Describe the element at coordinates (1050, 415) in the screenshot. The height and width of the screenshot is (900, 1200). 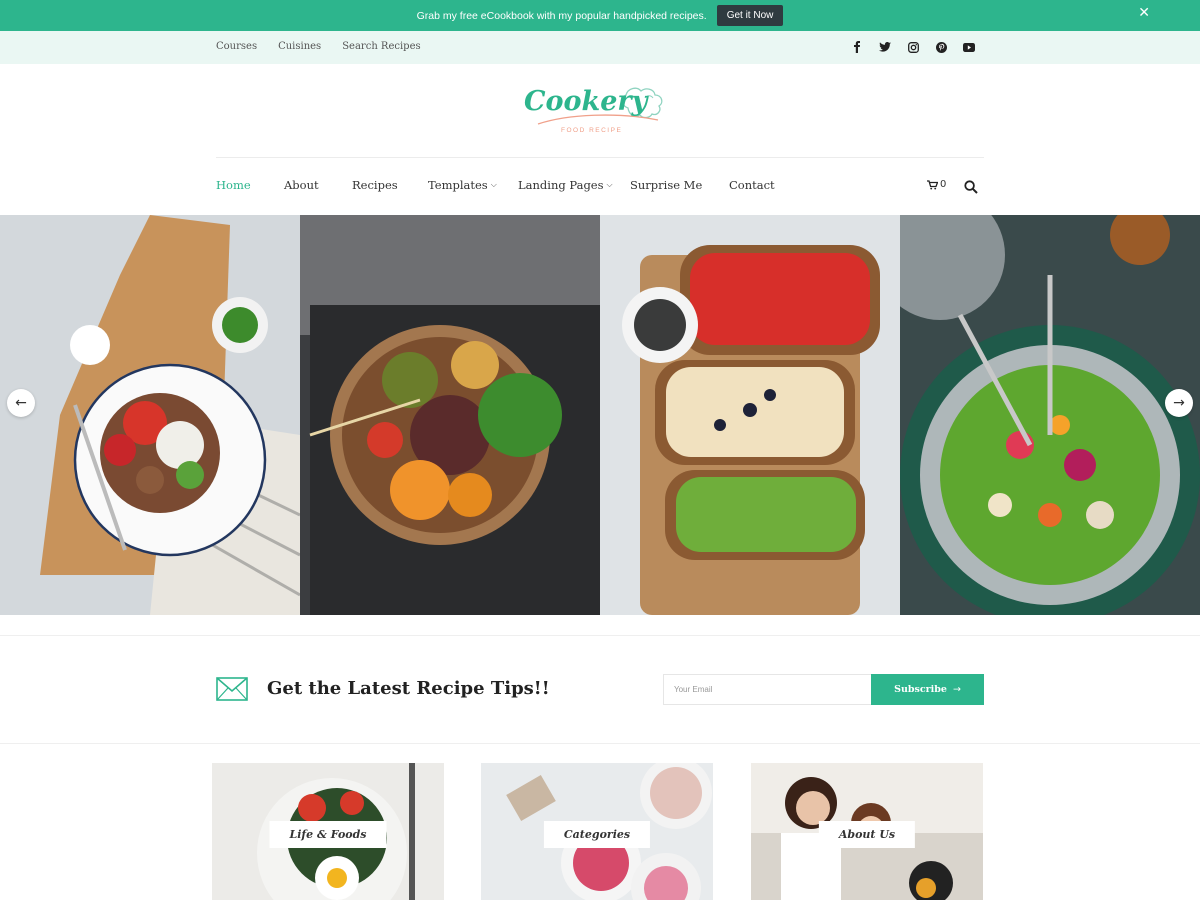
I see `slide-green-bowl` at that location.